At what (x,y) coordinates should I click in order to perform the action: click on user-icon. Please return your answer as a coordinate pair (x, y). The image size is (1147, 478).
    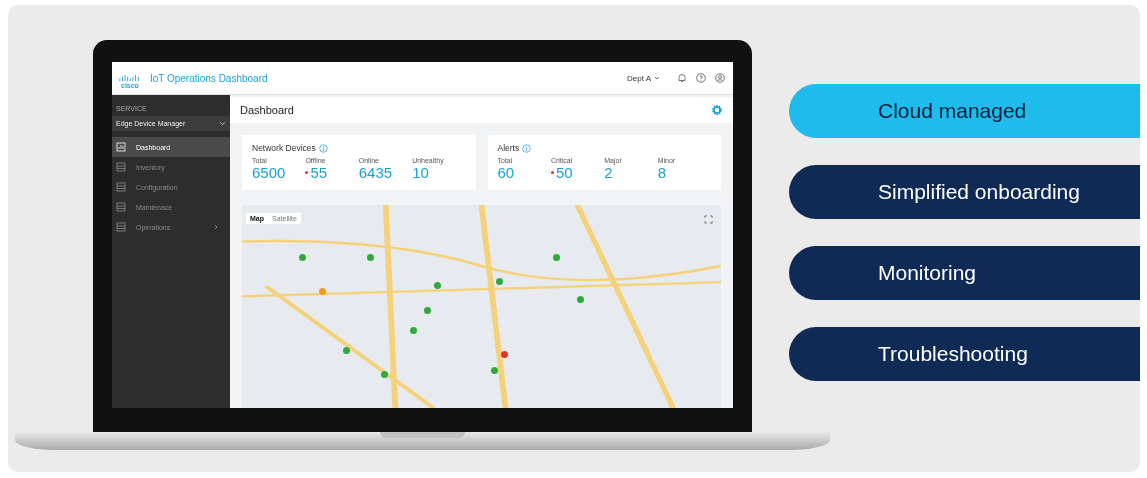
    Looking at the image, I should click on (720, 78).